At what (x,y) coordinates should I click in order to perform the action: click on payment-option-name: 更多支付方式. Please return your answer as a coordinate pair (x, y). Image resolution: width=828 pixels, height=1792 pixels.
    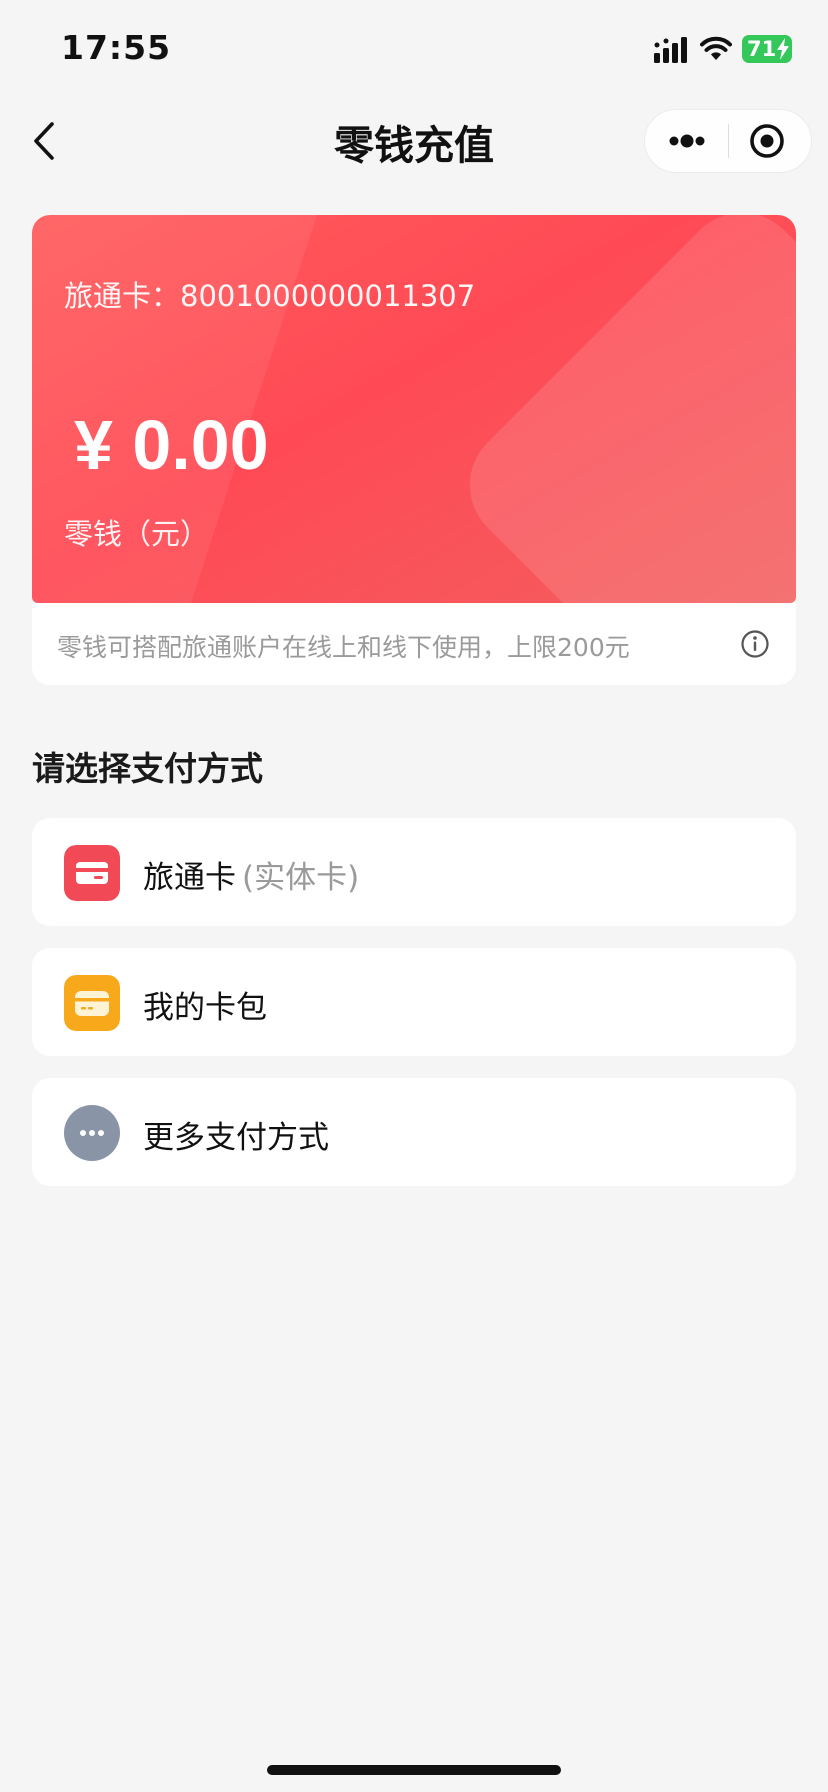
    Looking at the image, I should click on (236, 1138).